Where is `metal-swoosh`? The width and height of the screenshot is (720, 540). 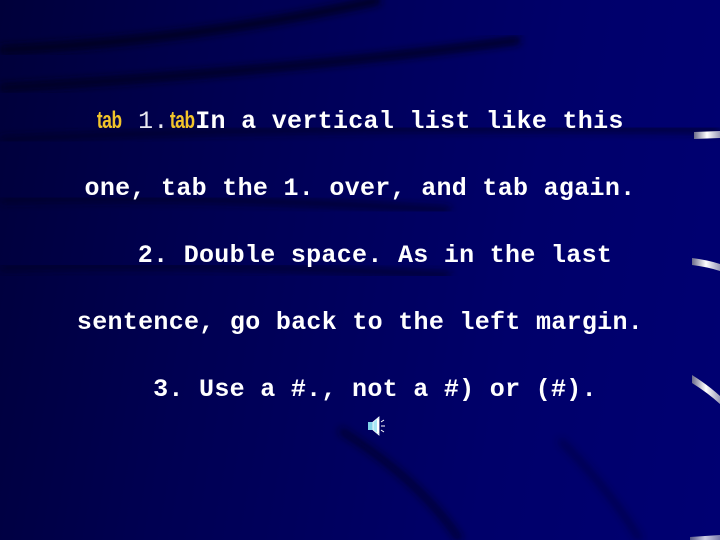 metal-swoosh is located at coordinates (705, 537).